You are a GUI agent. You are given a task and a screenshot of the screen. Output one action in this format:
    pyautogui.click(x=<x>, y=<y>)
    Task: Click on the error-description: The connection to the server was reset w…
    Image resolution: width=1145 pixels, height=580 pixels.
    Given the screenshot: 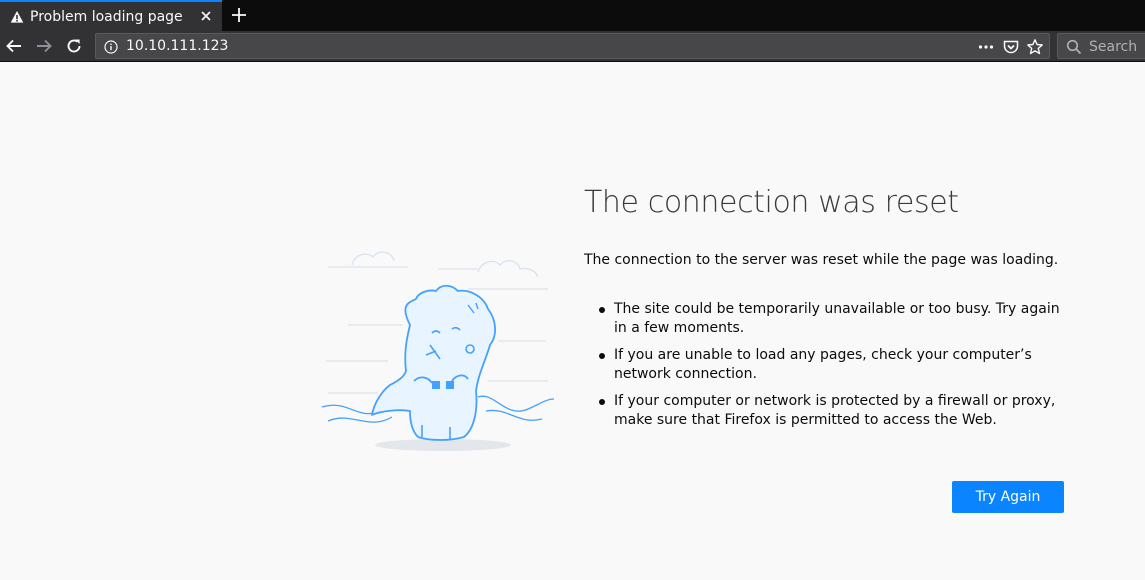 What is the action you would take?
    pyautogui.click(x=821, y=260)
    